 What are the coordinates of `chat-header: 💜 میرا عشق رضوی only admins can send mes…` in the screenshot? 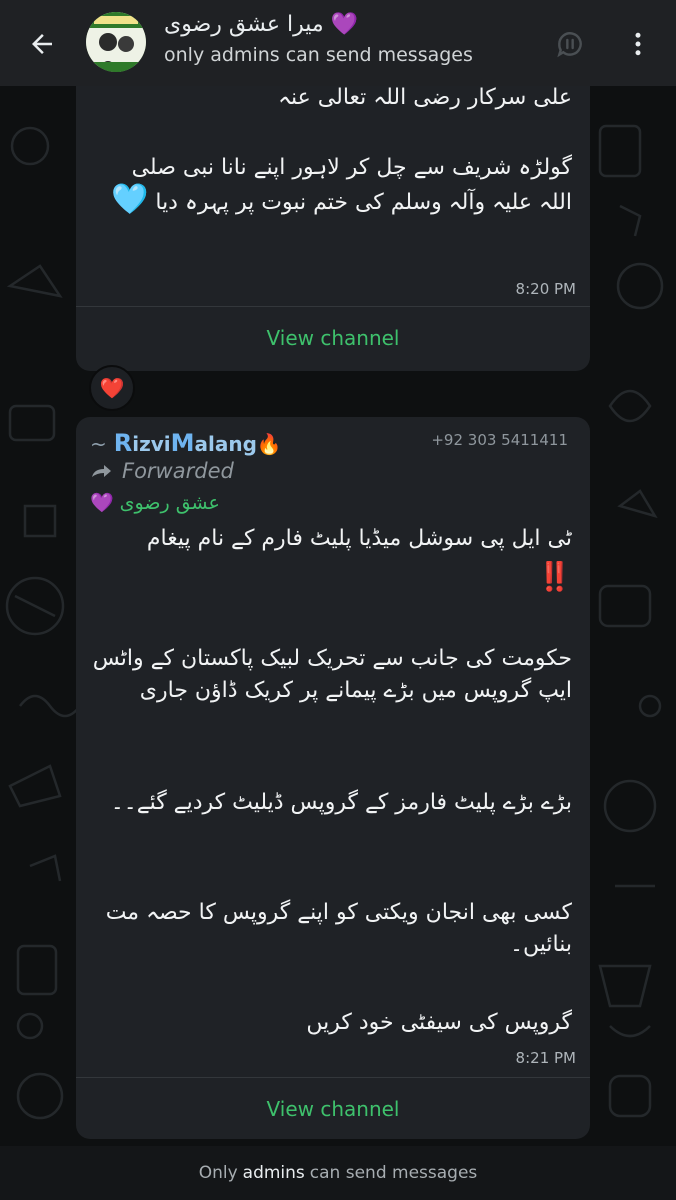 It's located at (338, 43).